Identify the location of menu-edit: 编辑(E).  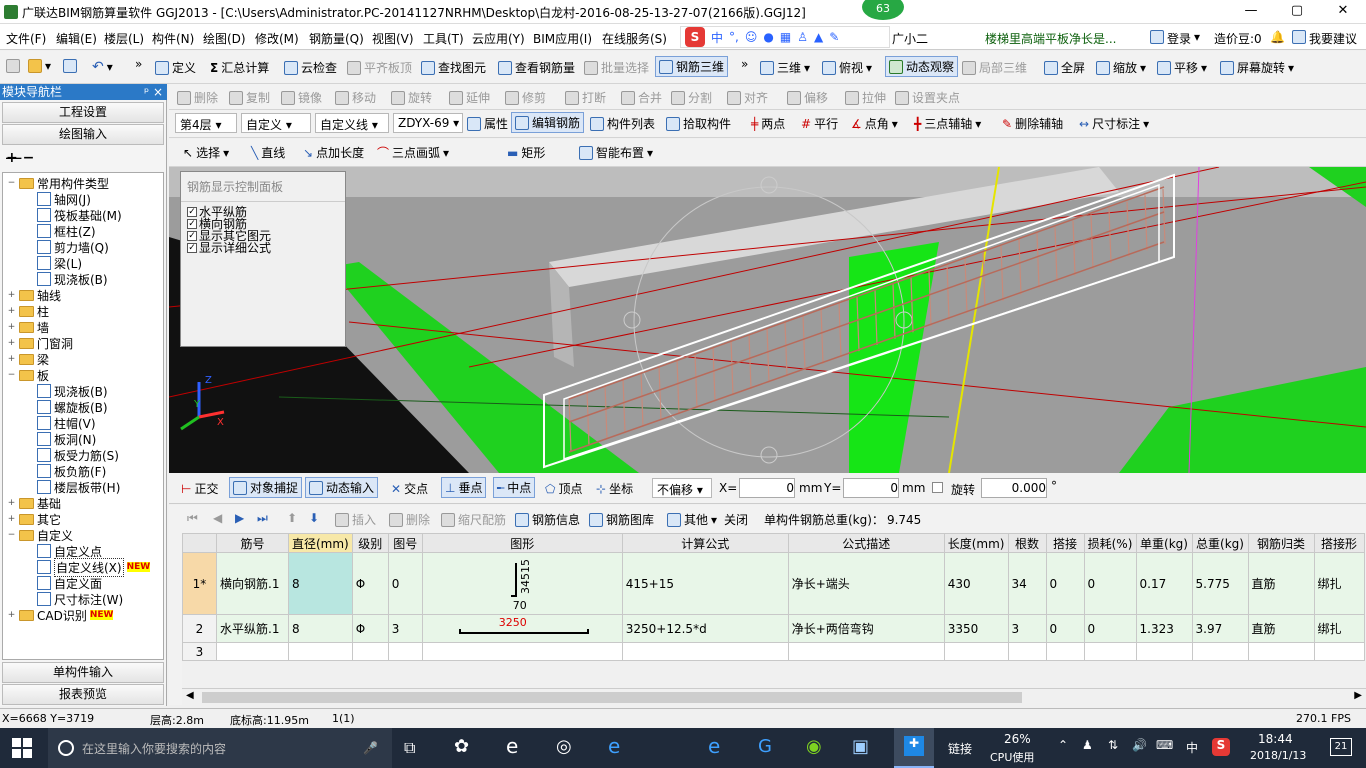
(76, 38).